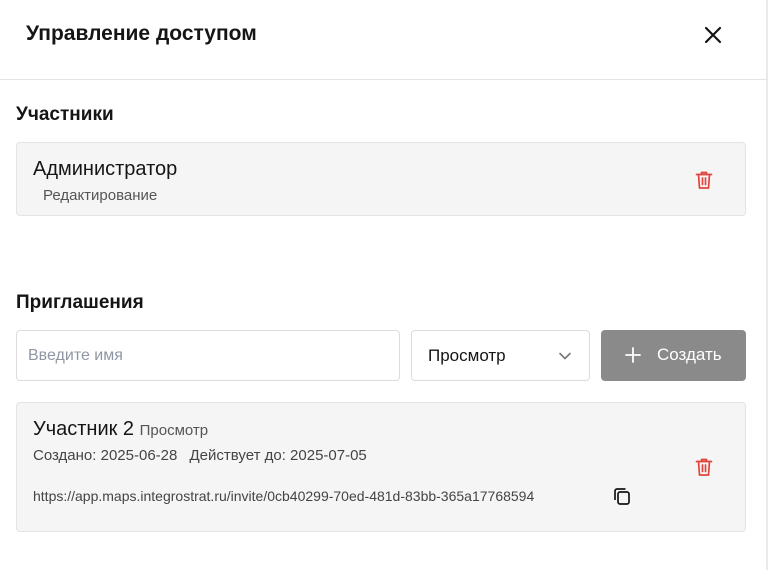 Image resolution: width=768 pixels, height=570 pixels. I want to click on role-select-value: Просмотр, so click(467, 355).